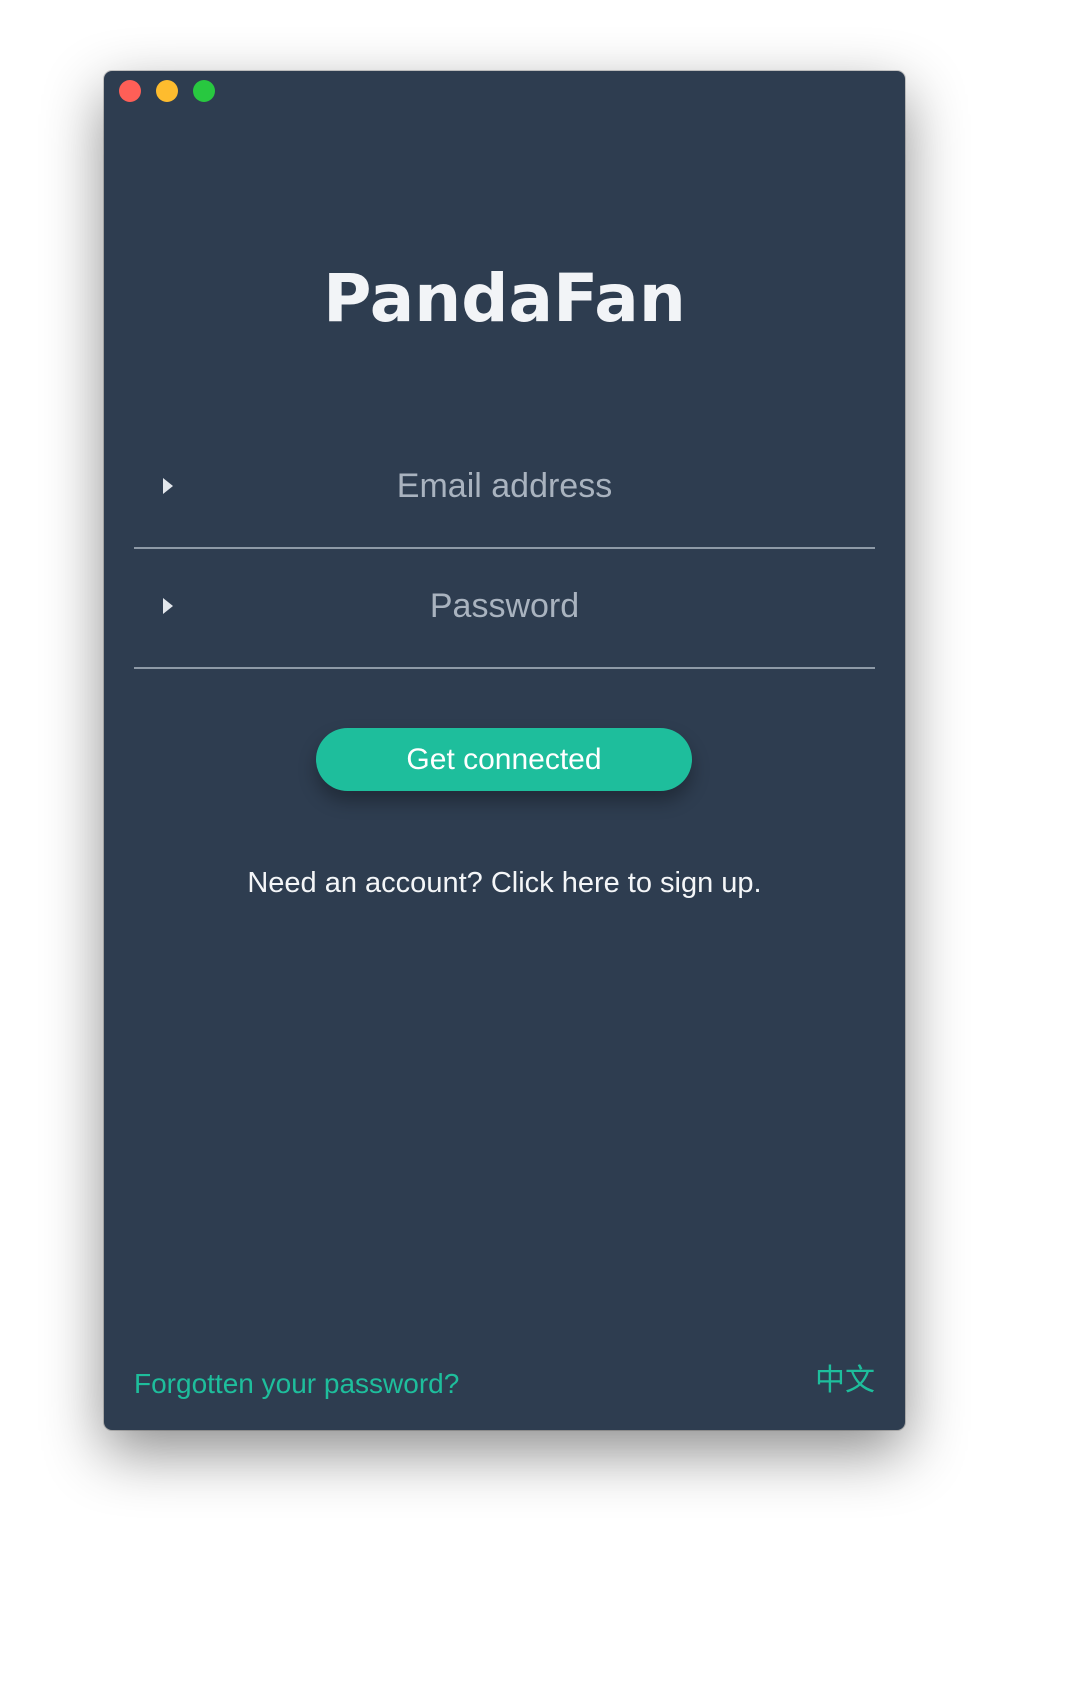 The height and width of the screenshot is (1684, 1084). What do you see at coordinates (504, 759) in the screenshot?
I see `get-connected-button: Get connected` at bounding box center [504, 759].